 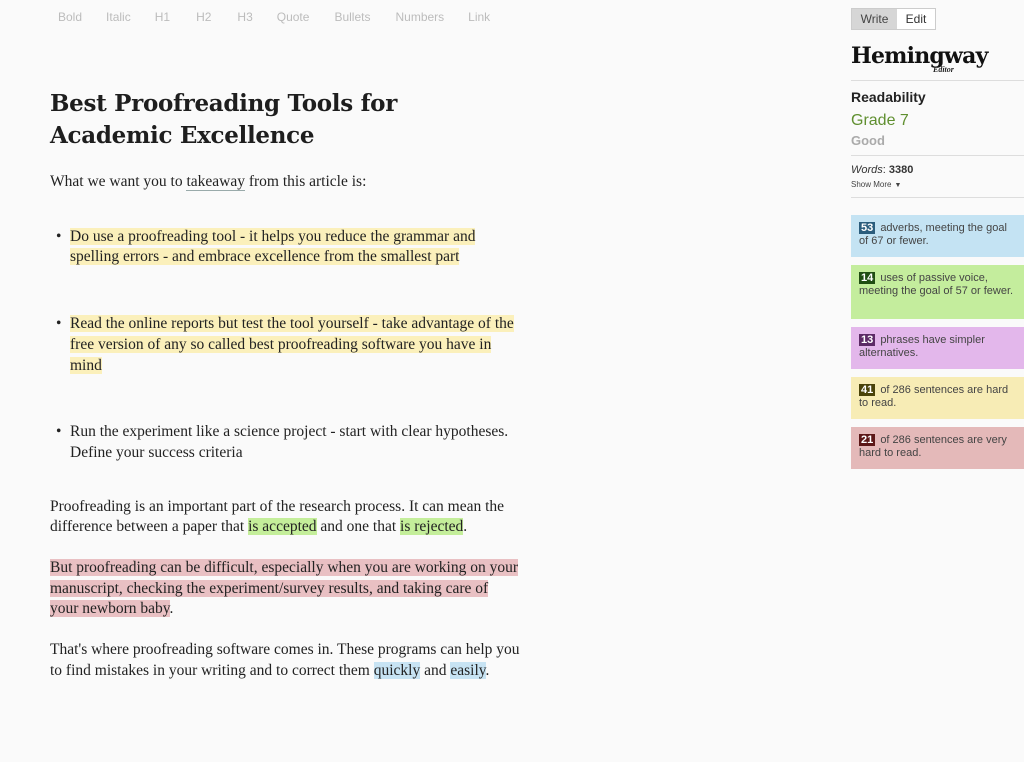 I want to click on hard-sentences-card: 41 of 286 sentences are hard to read., so click(x=937, y=398).